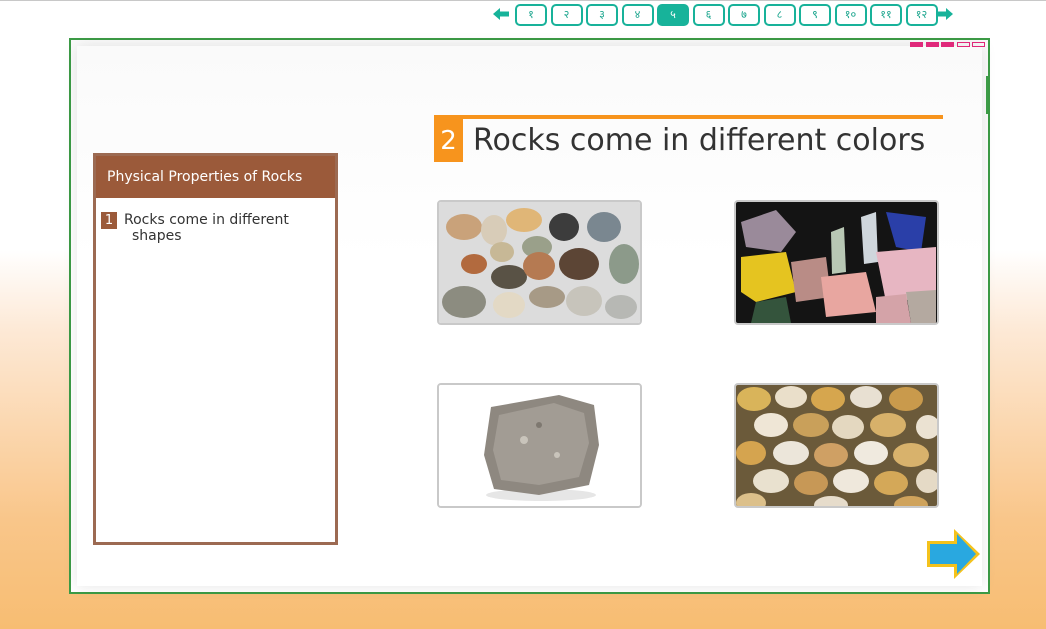 This screenshot has width=1046, height=629. What do you see at coordinates (921, 15) in the screenshot?
I see `page-button-12: १२` at bounding box center [921, 15].